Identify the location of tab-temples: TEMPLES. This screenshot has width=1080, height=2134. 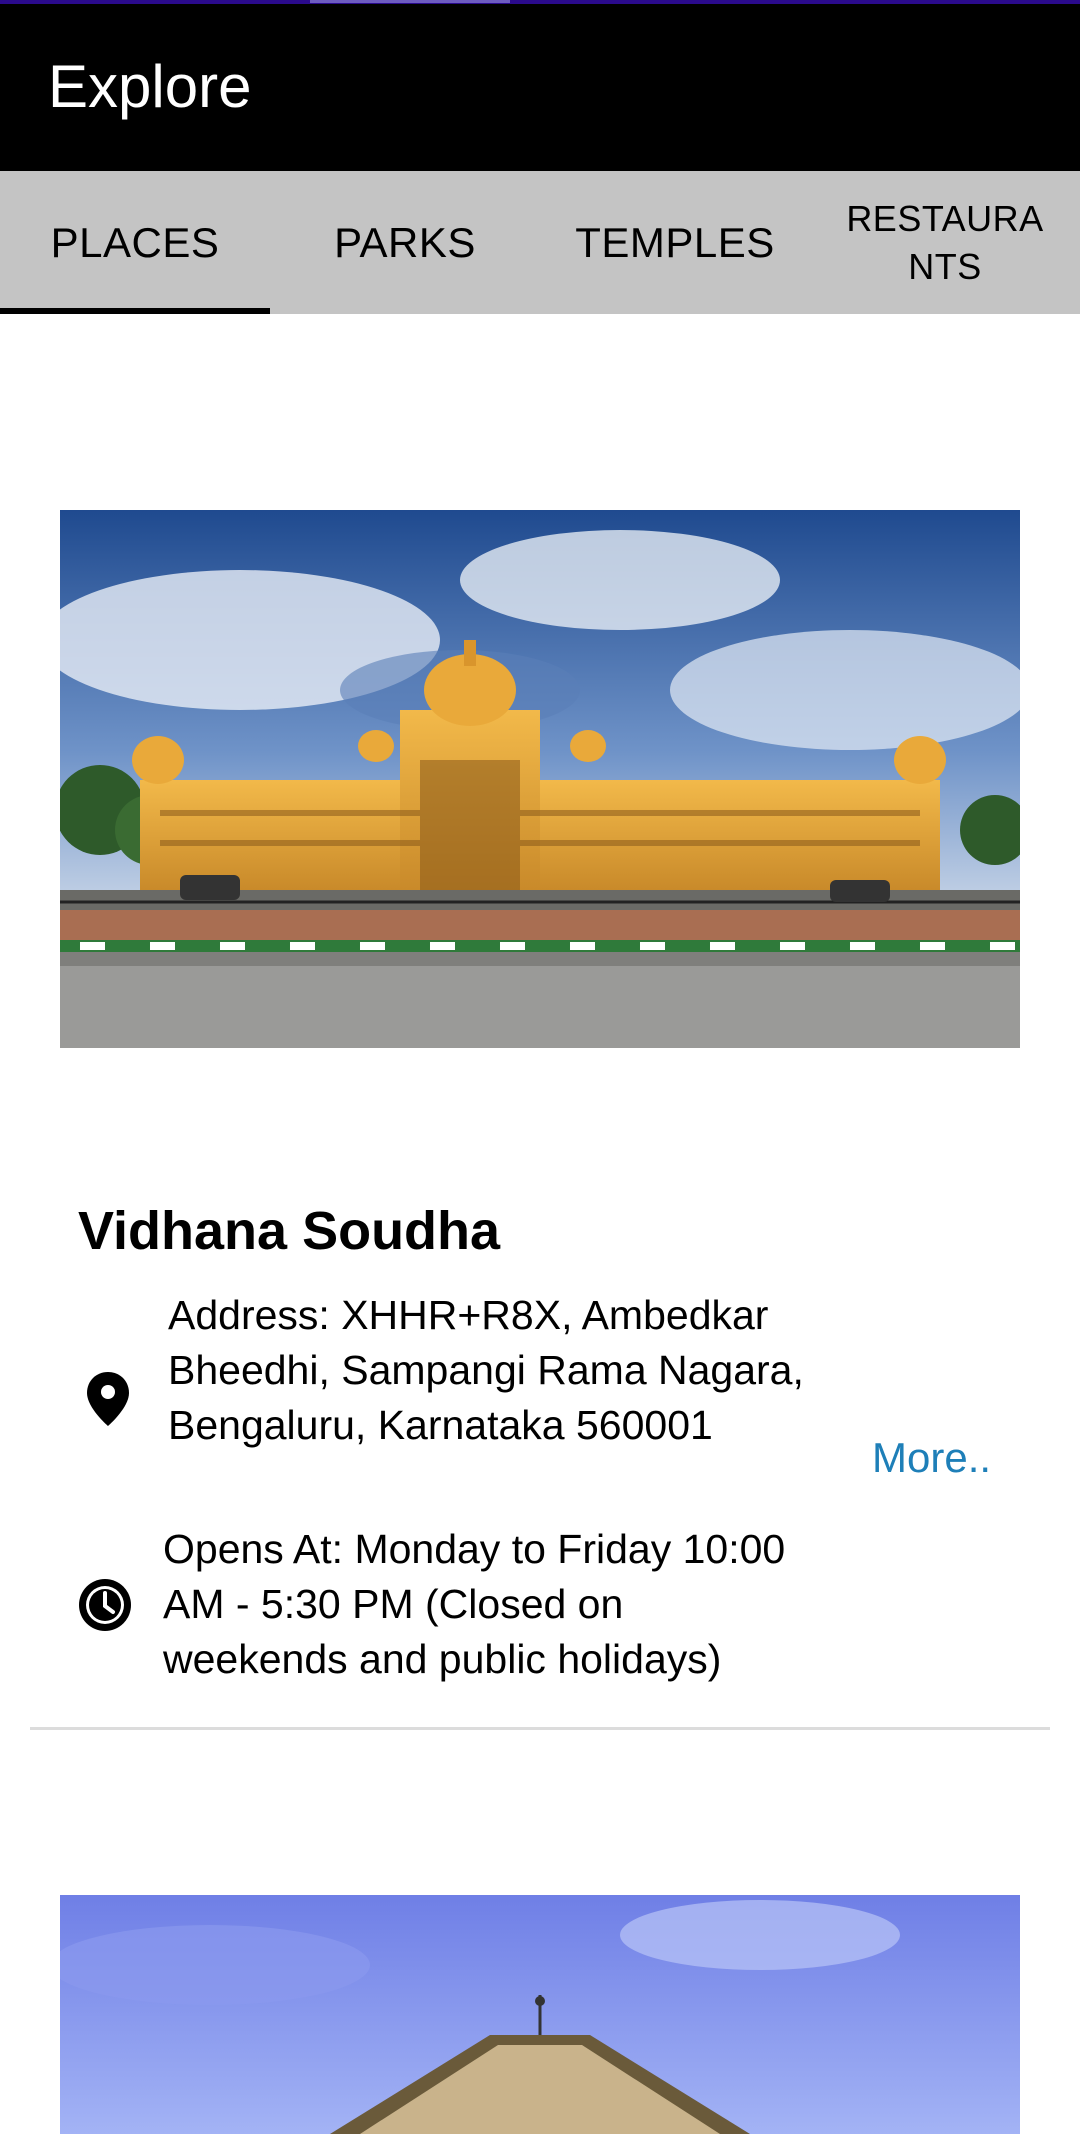
(675, 242).